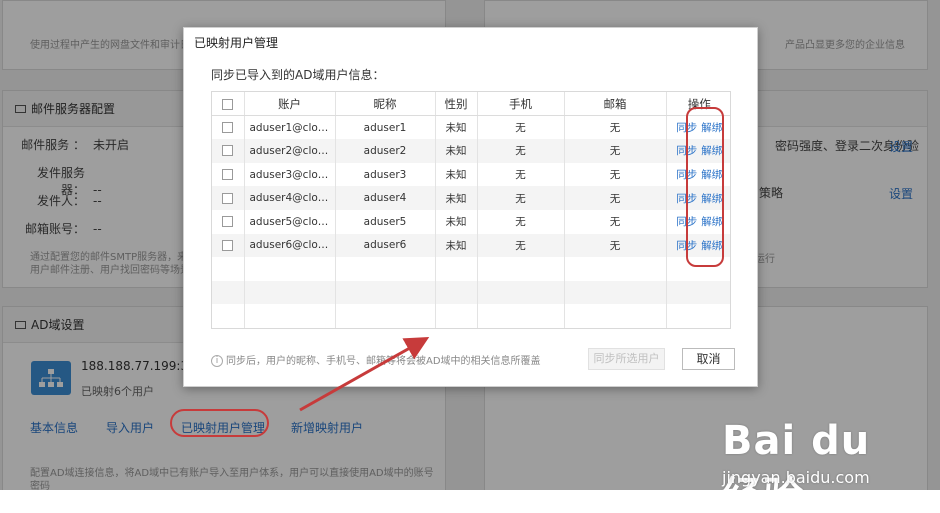 The width and height of the screenshot is (940, 513). I want to click on watermark-url: jingyan.baidu.com, so click(796, 477).